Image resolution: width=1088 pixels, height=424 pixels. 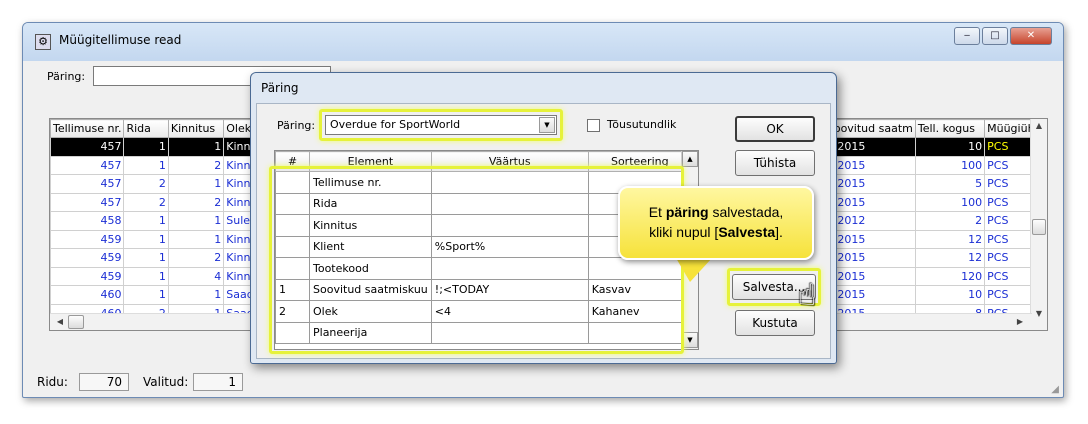 I want to click on cell-order: 460, so click(x=87, y=295).